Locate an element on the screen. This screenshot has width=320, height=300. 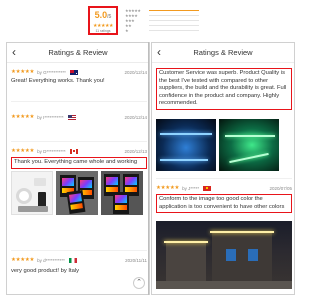
scroll-top-icon: ⌃ is located at coordinates (139, 283).